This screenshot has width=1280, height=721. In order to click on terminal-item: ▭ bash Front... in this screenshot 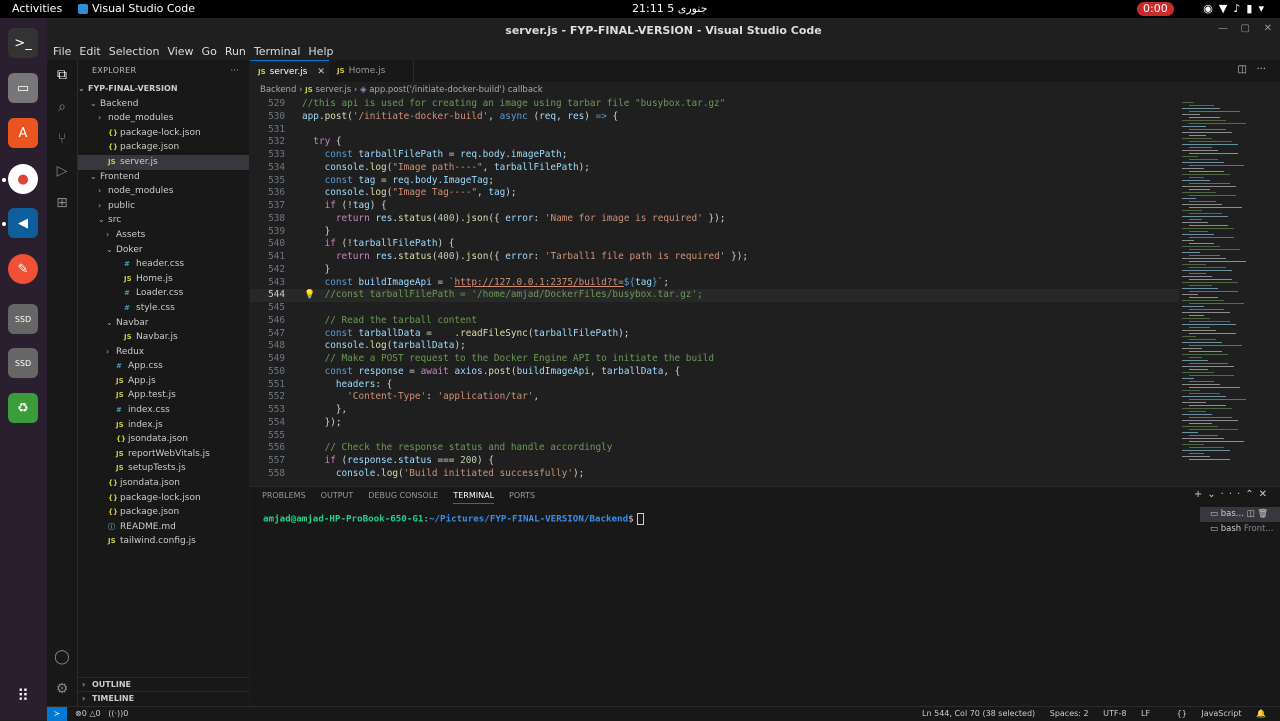, I will do `click(1240, 529)`.